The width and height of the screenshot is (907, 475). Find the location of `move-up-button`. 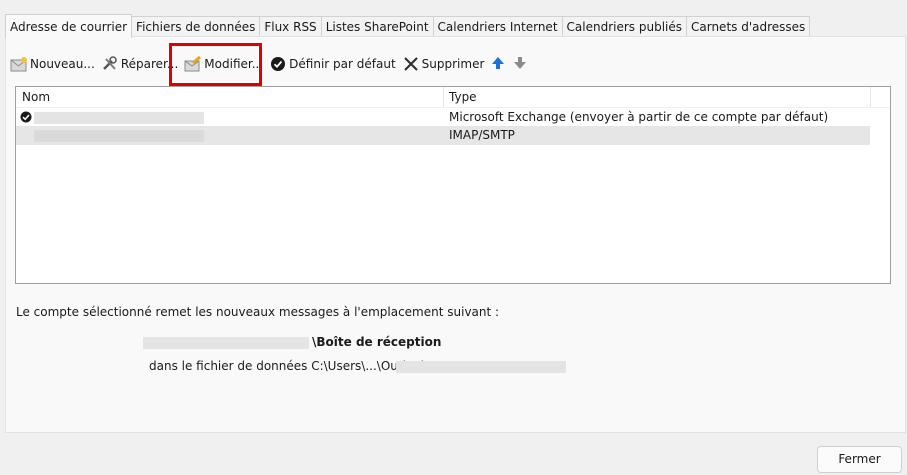

move-up-button is located at coordinates (498, 64).